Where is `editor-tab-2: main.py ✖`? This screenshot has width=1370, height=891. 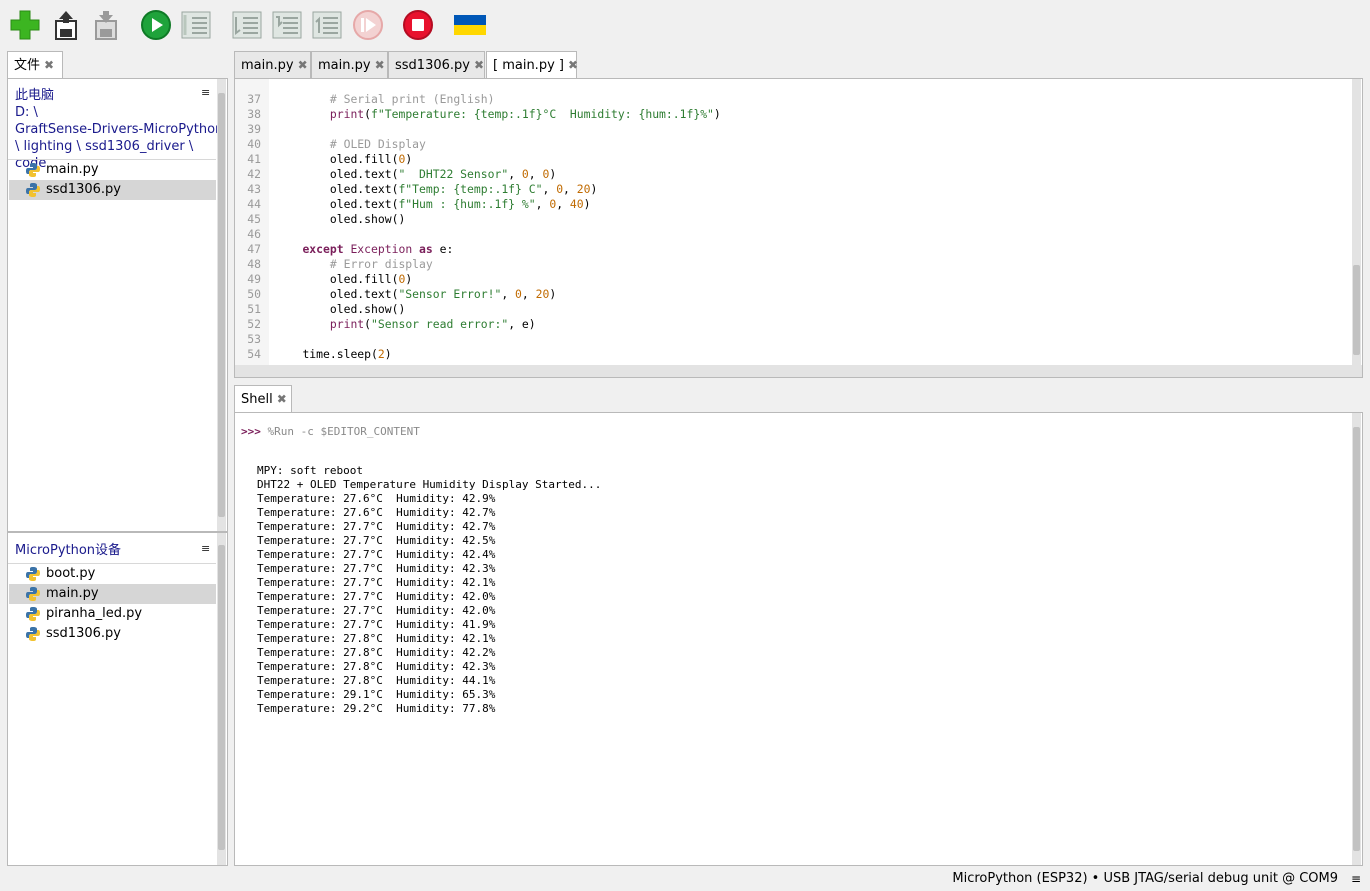
editor-tab-2: main.py ✖ is located at coordinates (349, 64).